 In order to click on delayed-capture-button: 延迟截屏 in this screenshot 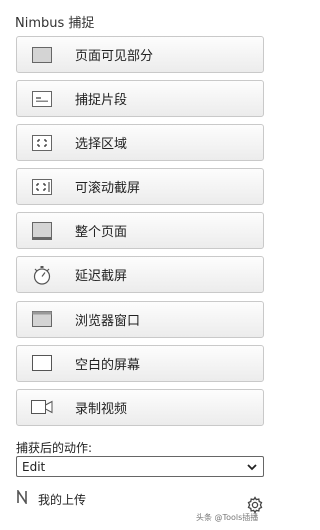, I will do `click(140, 275)`.